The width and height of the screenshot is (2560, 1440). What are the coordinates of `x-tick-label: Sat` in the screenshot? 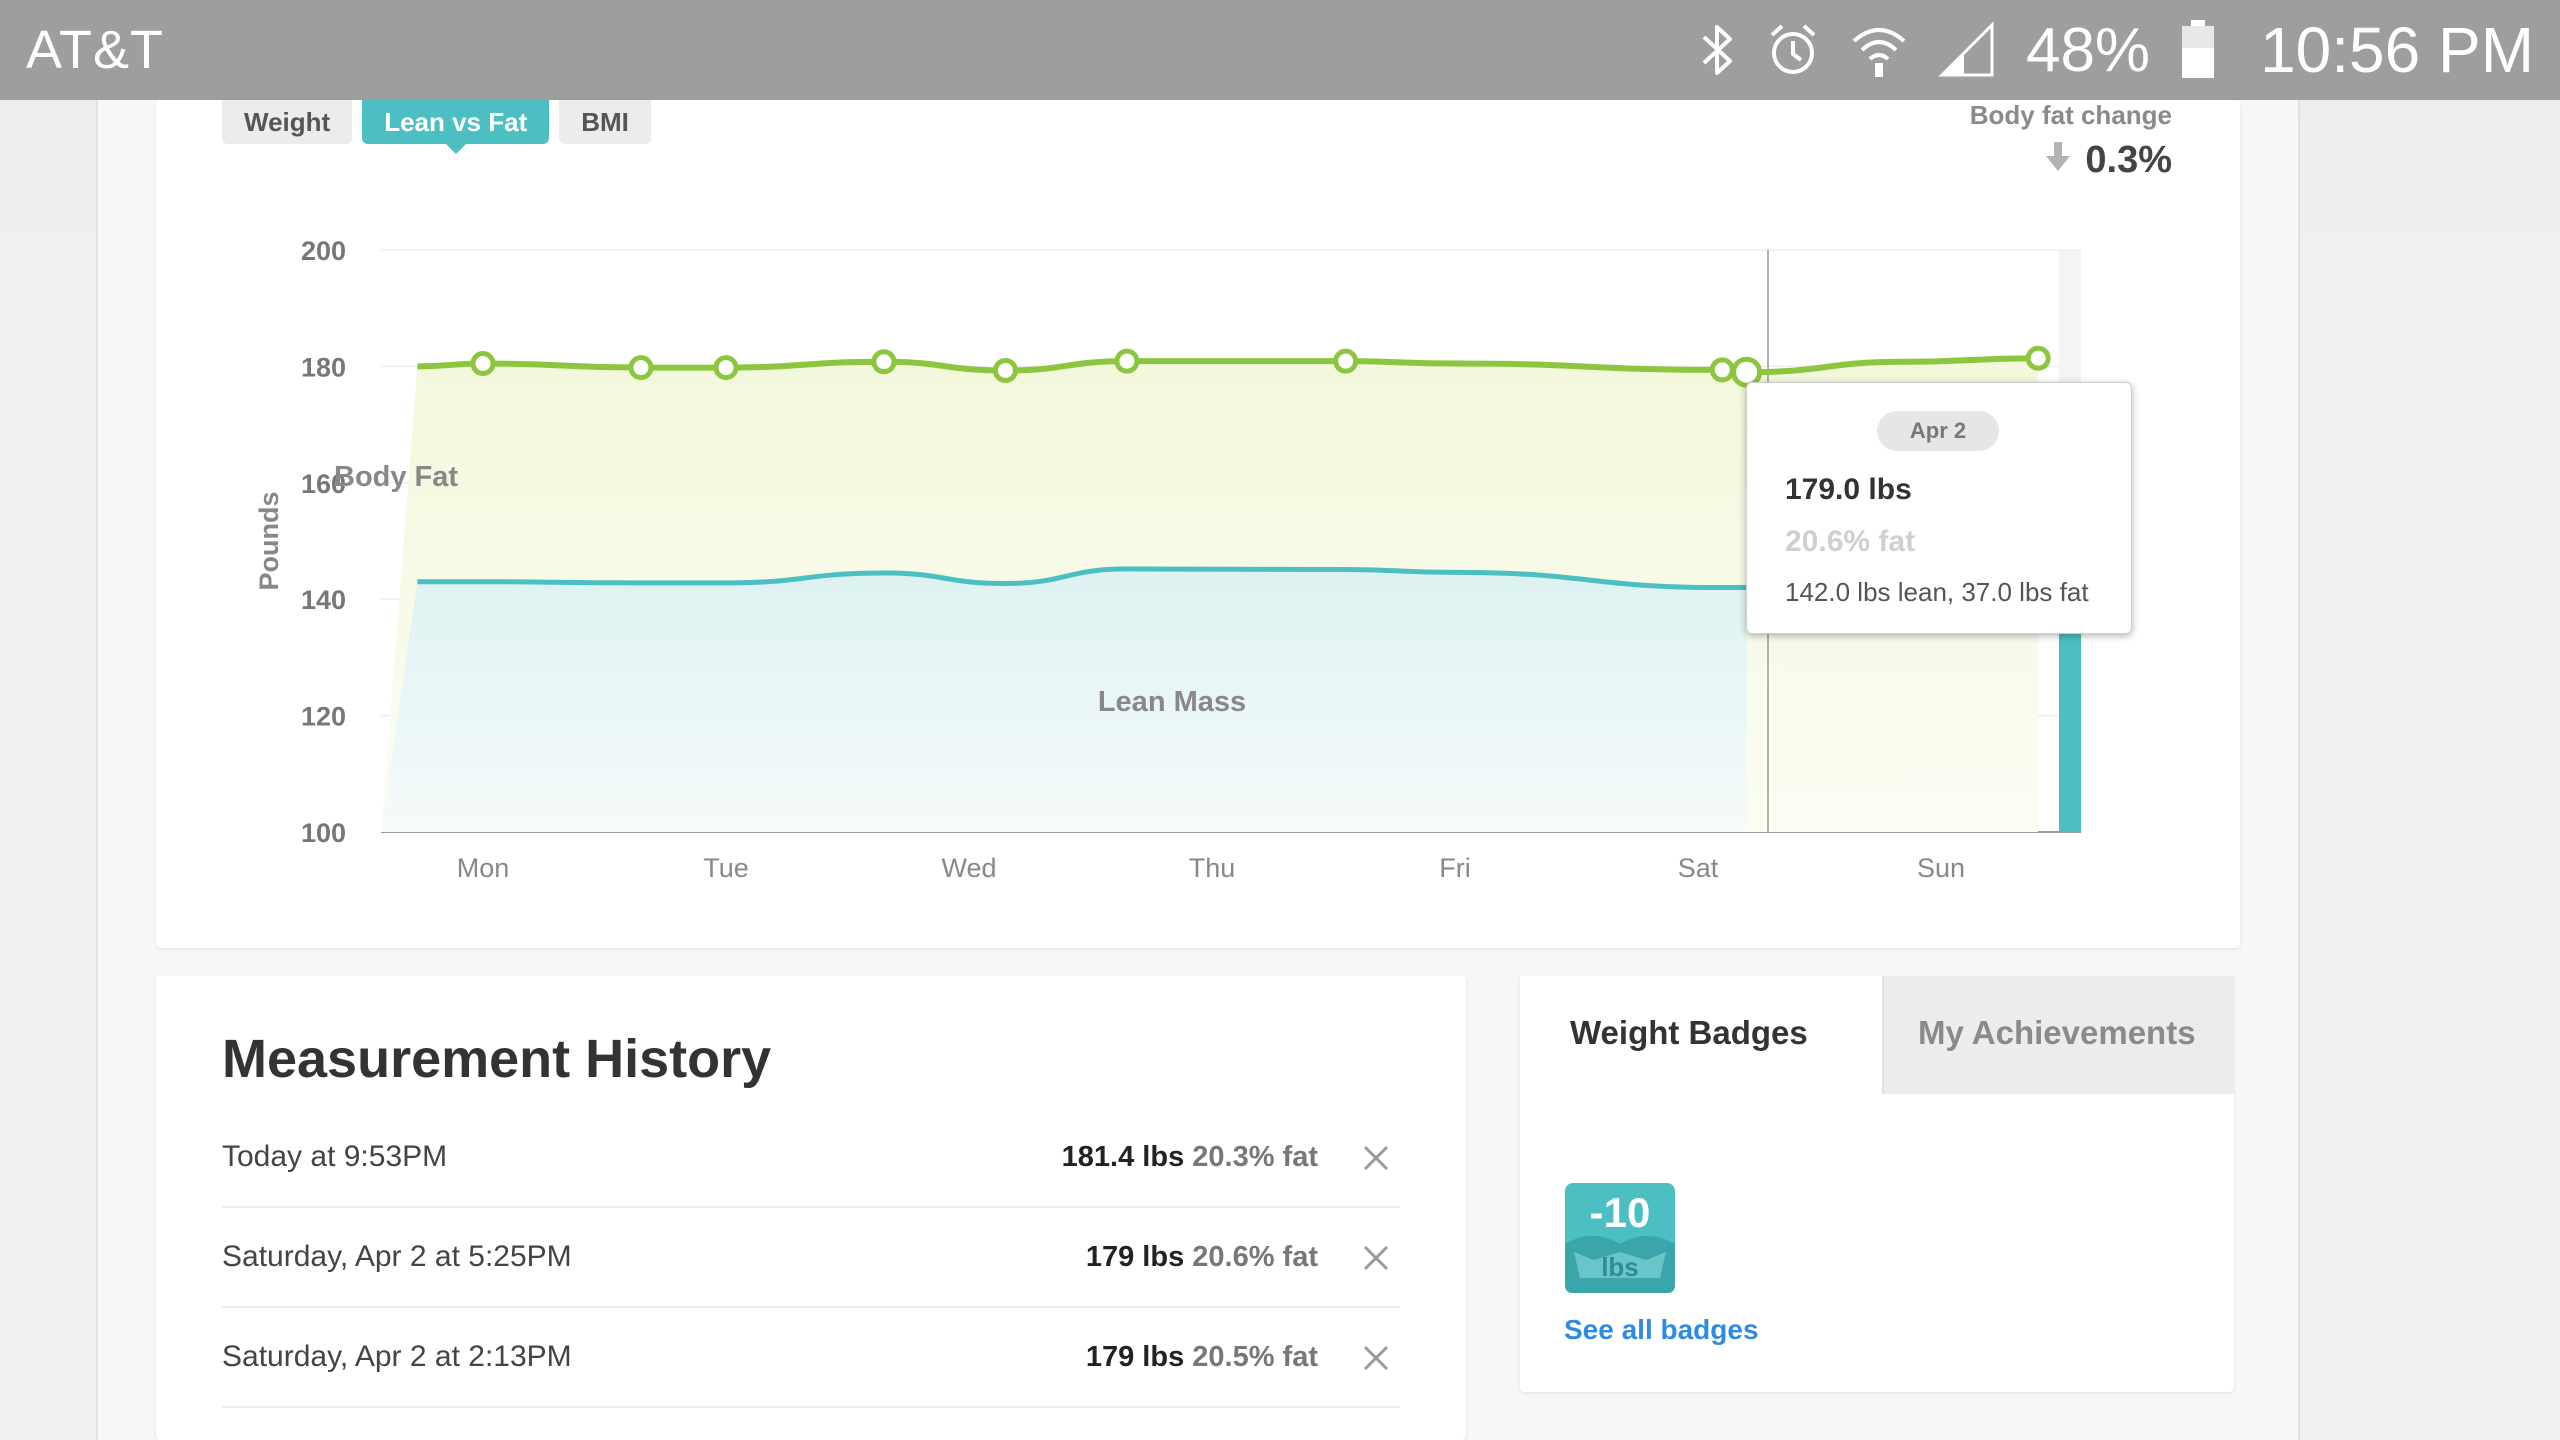 It's located at (1698, 868).